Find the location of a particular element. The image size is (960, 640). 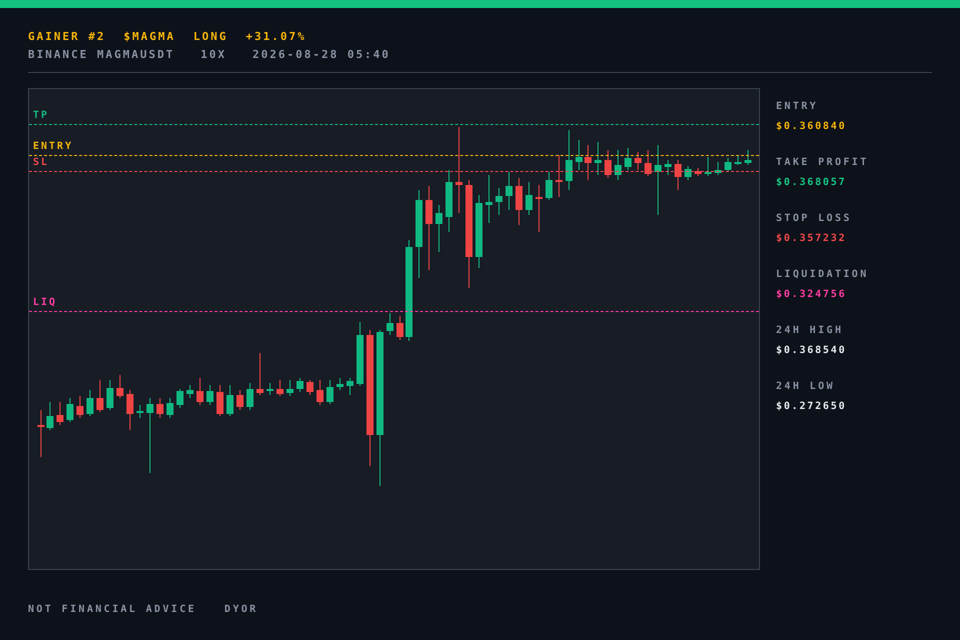

header-subtitle-text: 10X is located at coordinates (213, 55).